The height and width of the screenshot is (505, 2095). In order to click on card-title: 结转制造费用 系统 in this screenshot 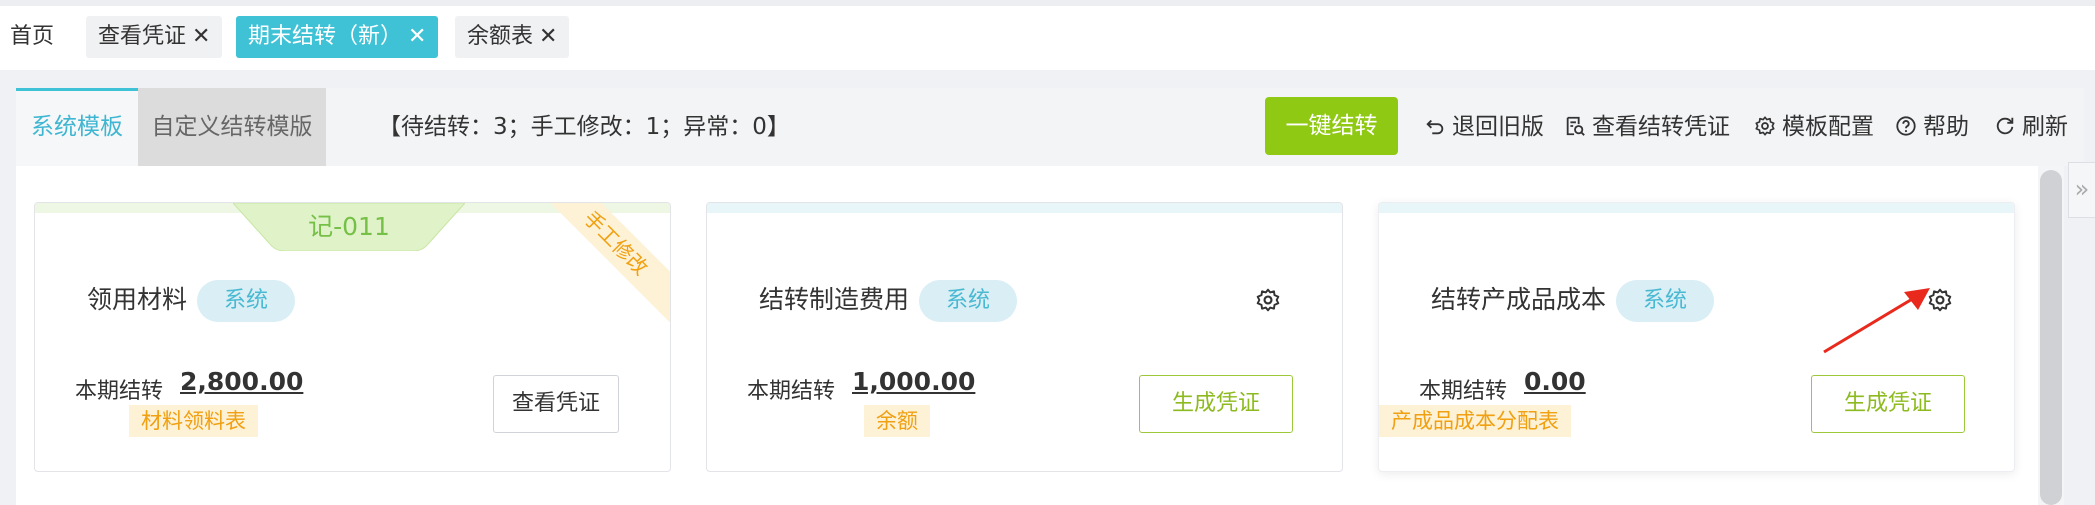, I will do `click(888, 300)`.